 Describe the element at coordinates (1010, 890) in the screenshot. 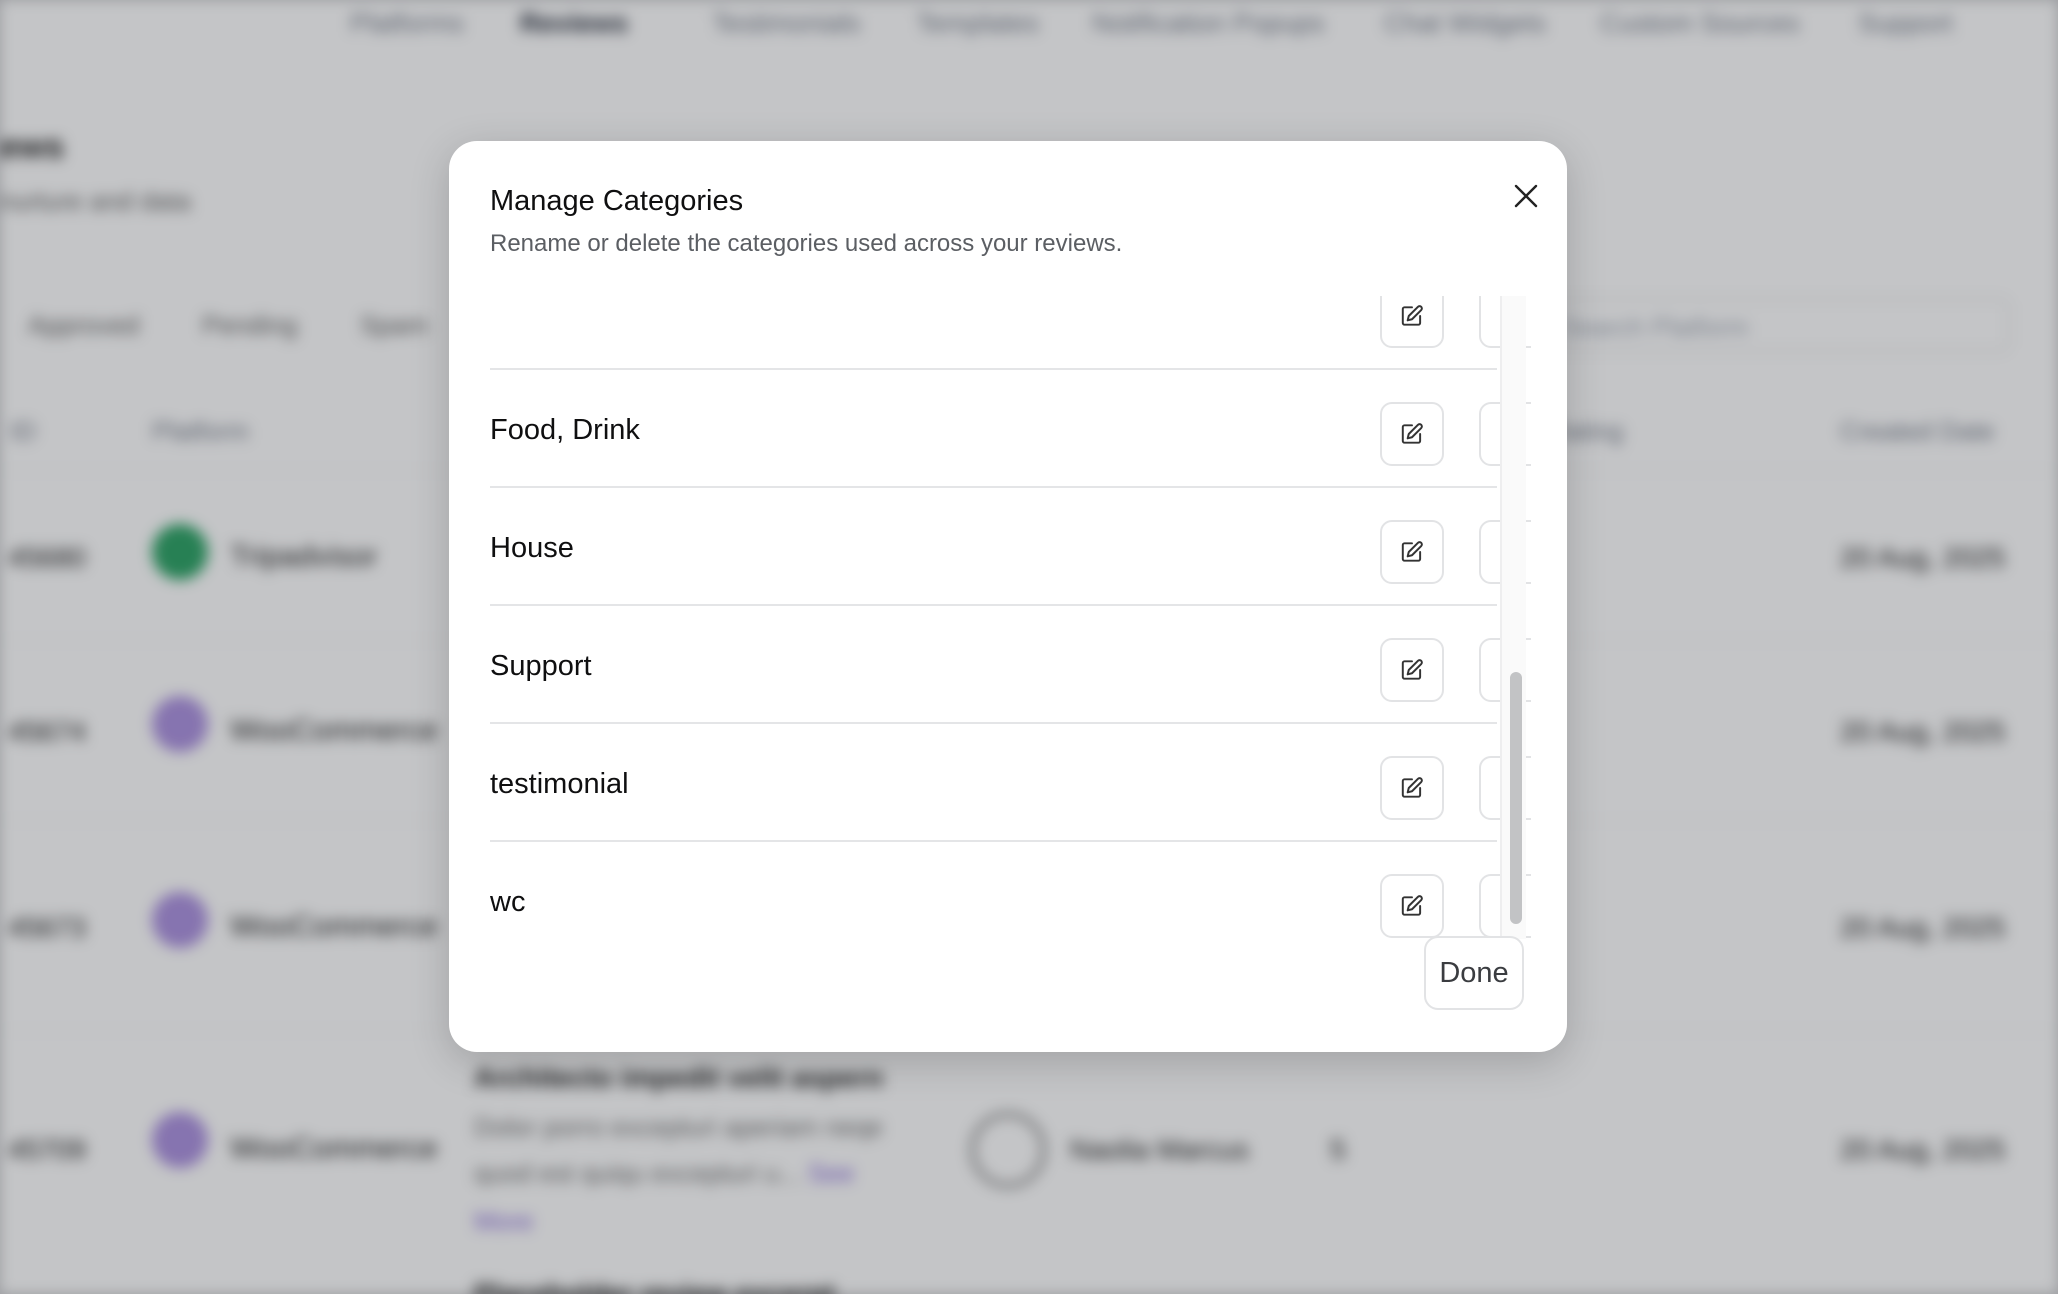

I see `category-row: wc` at that location.